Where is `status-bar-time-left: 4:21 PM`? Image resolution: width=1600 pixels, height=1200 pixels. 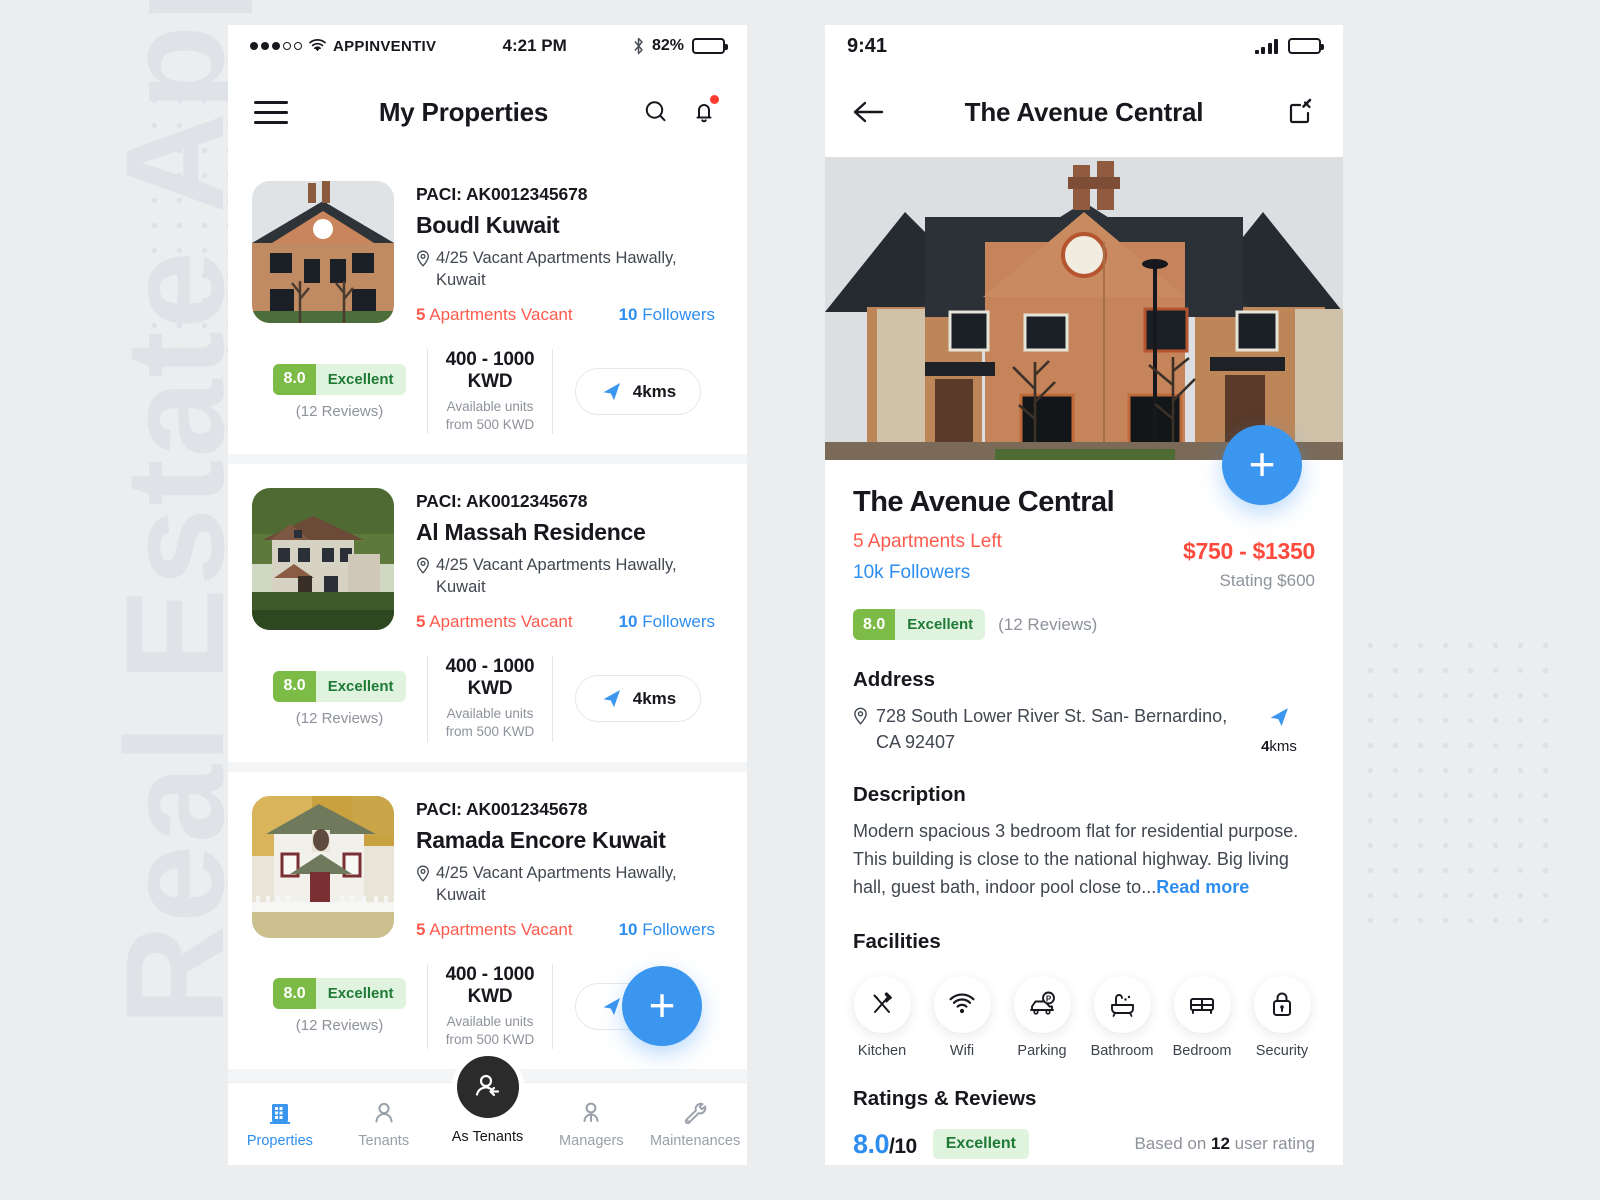
status-bar-time-left: 4:21 PM is located at coordinates (534, 45).